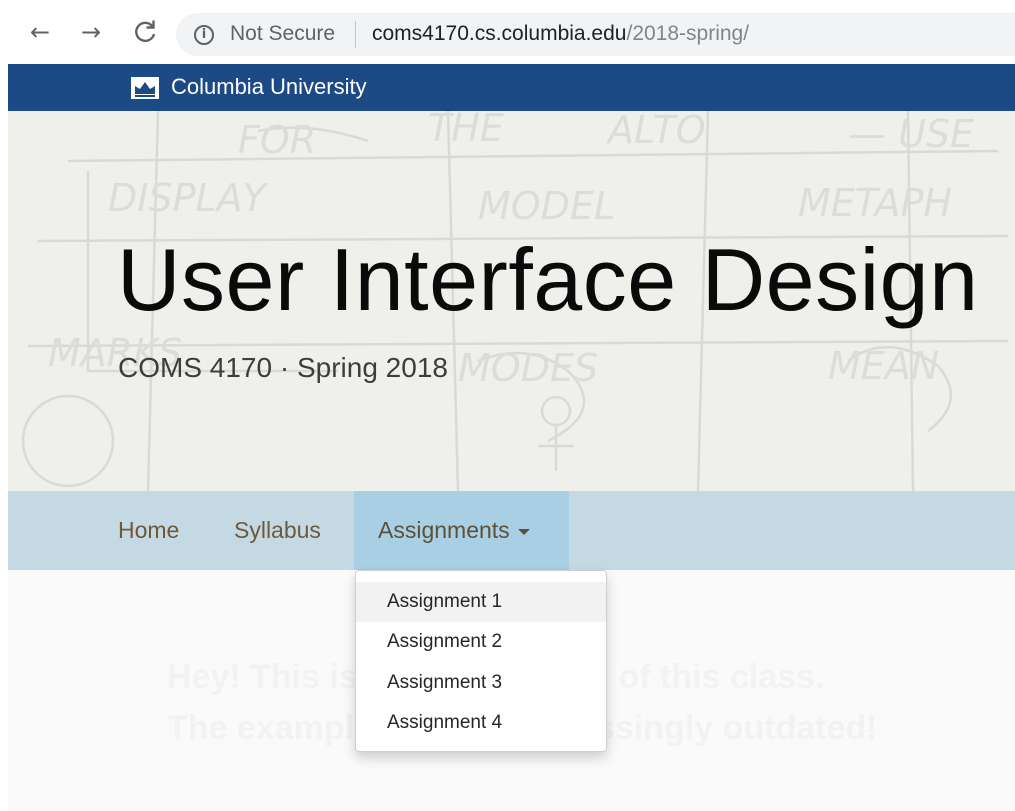 This screenshot has height=811, width=1015. I want to click on svg-text: MODEL, so click(546, 206).